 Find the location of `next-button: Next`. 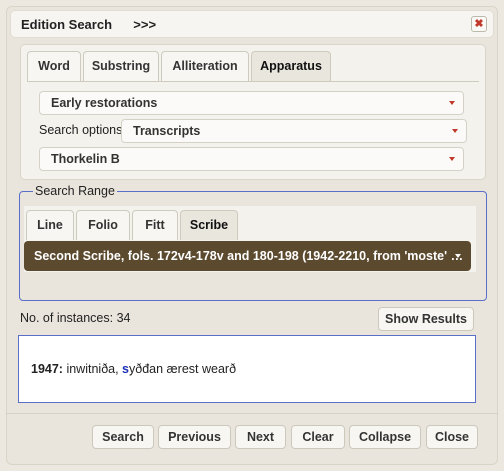

next-button: Next is located at coordinates (260, 437).